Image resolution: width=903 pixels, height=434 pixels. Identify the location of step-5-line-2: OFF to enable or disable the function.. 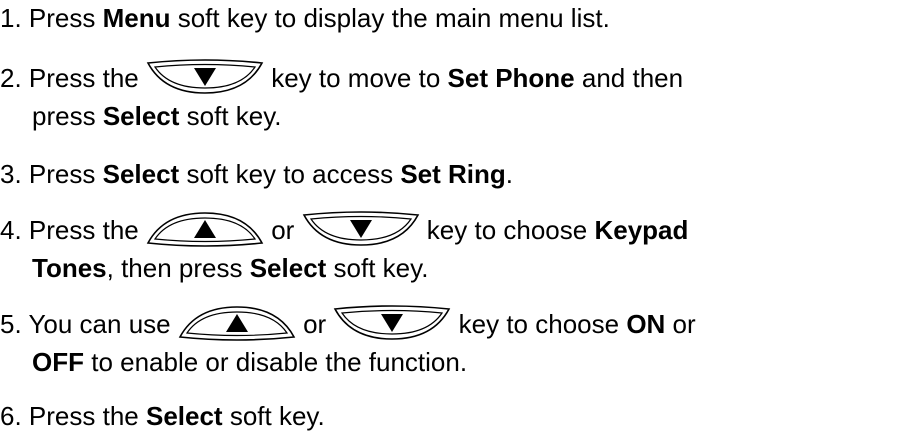
(249, 362).